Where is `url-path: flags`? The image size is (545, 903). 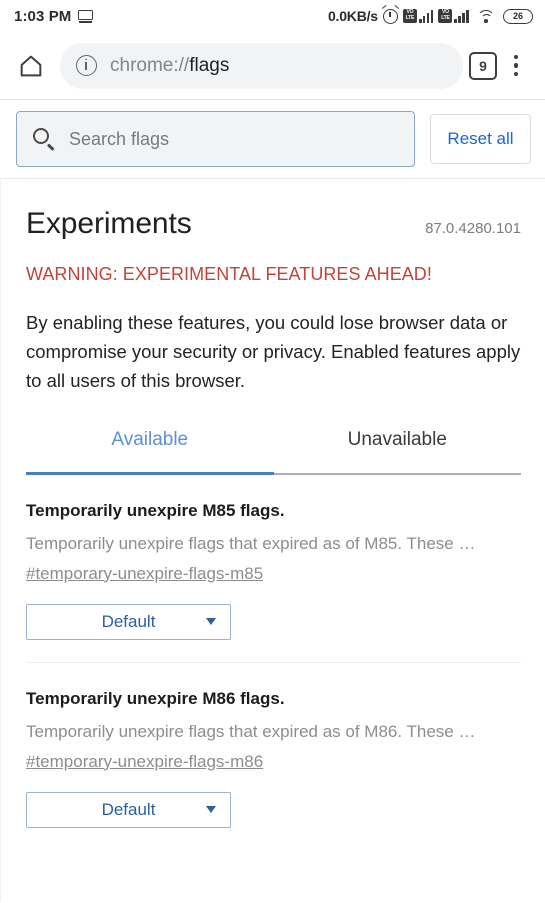
url-path: flags is located at coordinates (209, 65).